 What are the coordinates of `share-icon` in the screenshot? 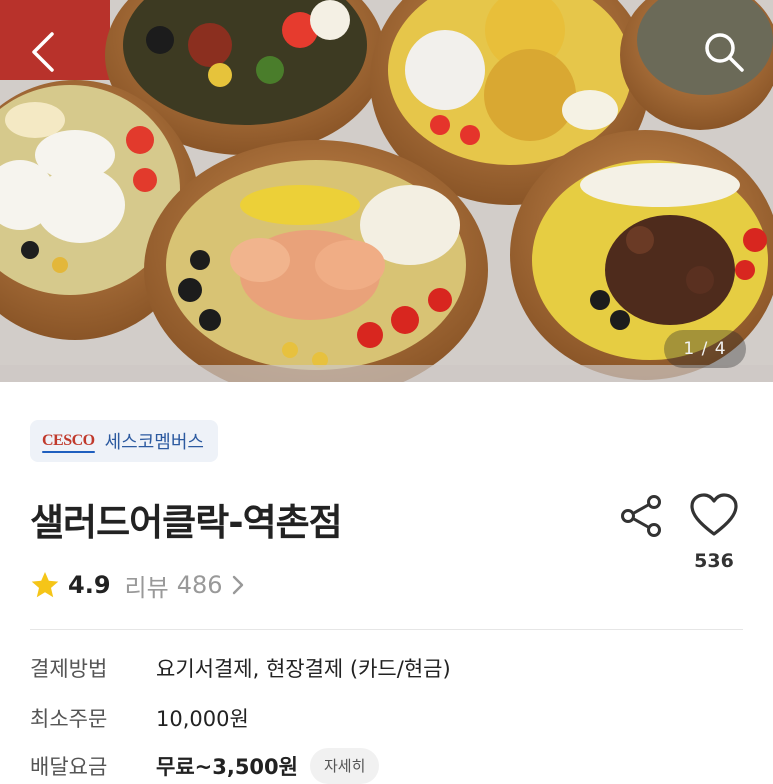 It's located at (641, 516).